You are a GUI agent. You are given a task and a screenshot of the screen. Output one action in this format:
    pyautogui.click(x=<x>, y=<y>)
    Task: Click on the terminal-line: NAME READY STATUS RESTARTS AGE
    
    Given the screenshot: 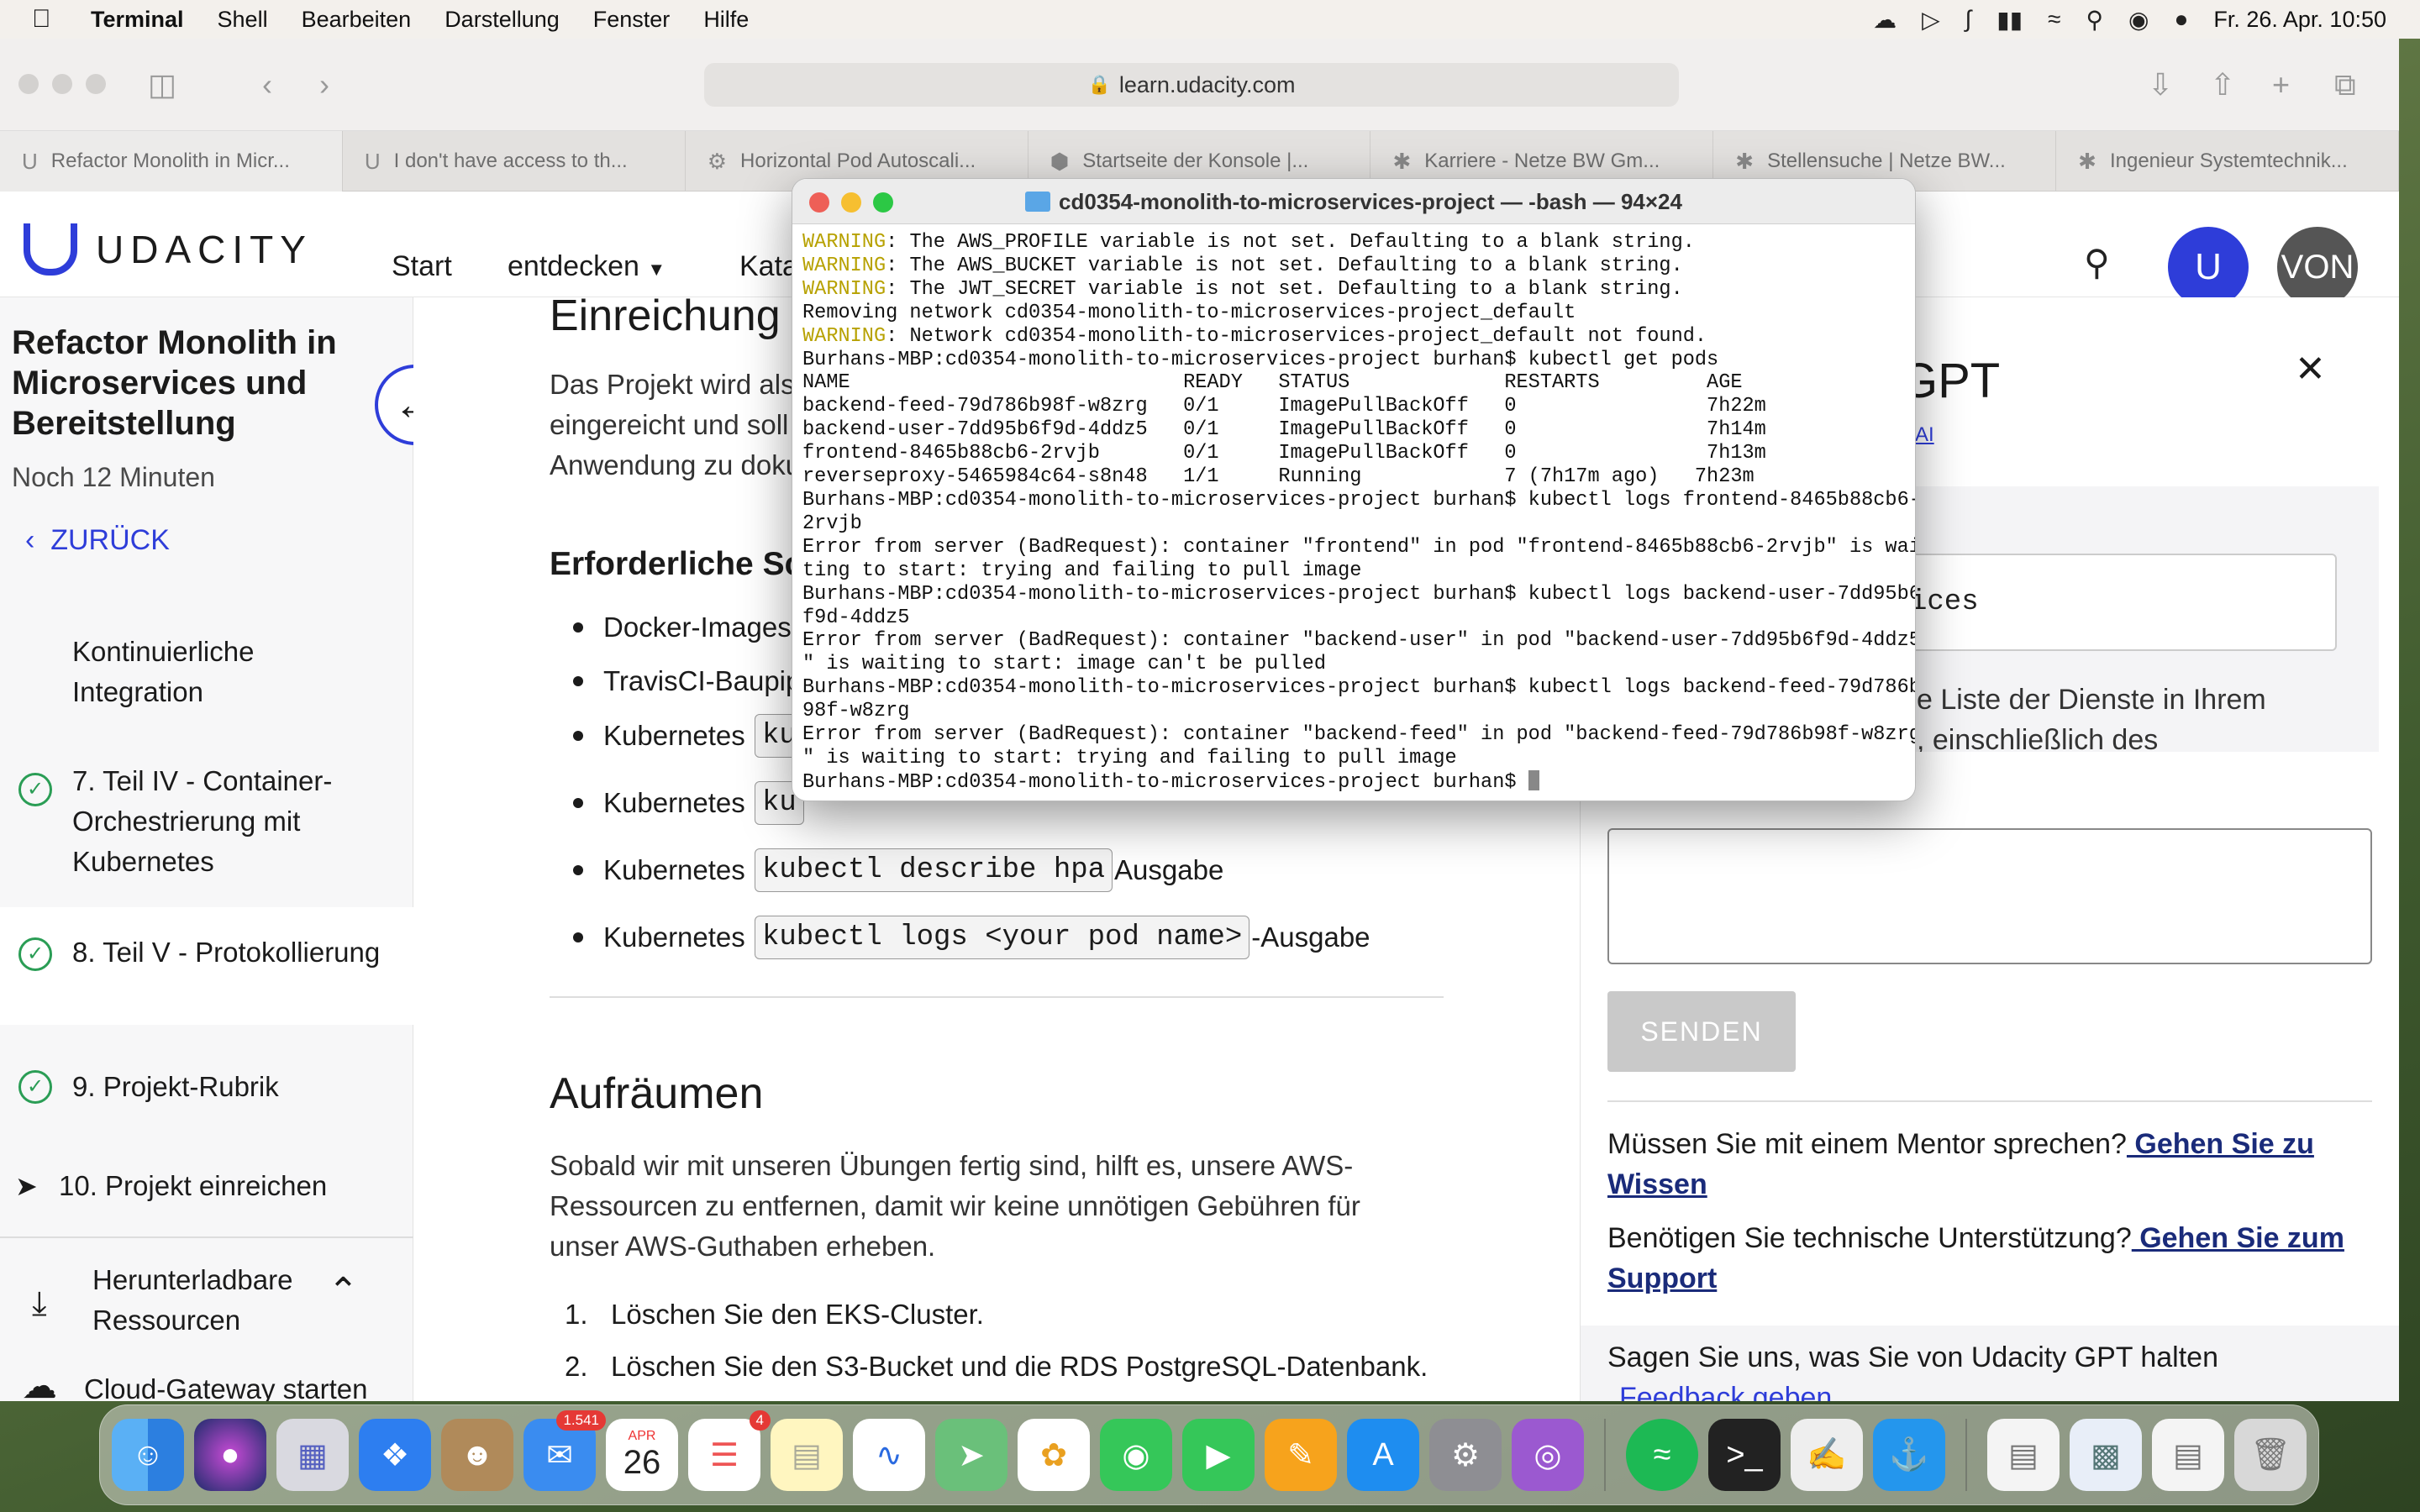 What is the action you would take?
    pyautogui.click(x=1272, y=383)
    